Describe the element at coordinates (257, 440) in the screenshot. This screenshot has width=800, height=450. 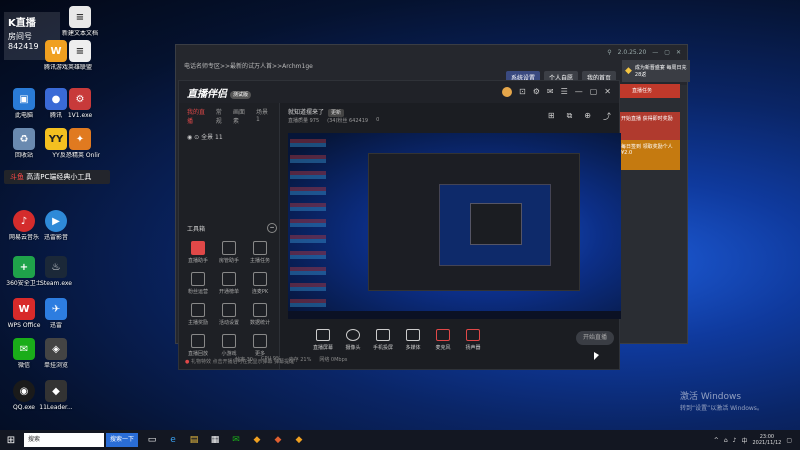
I see `game-icon: ◆` at that location.